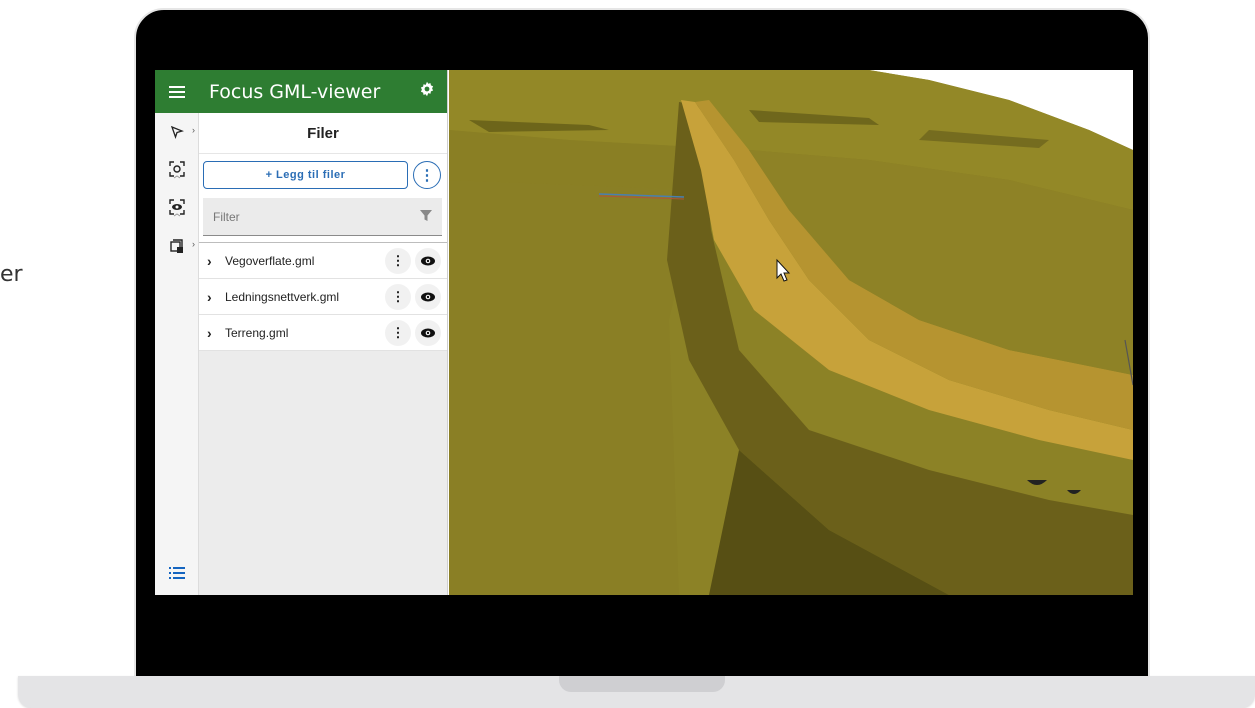  Describe the element at coordinates (295, 91) in the screenshot. I see `app-title: Focus GML-viewer` at that location.